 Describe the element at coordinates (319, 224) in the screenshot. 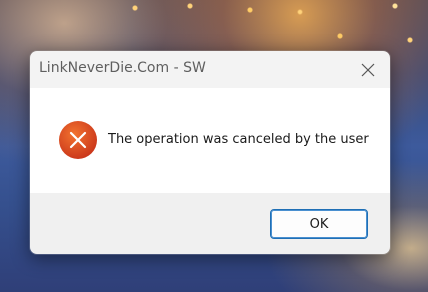

I see `ok-button: OK` at that location.